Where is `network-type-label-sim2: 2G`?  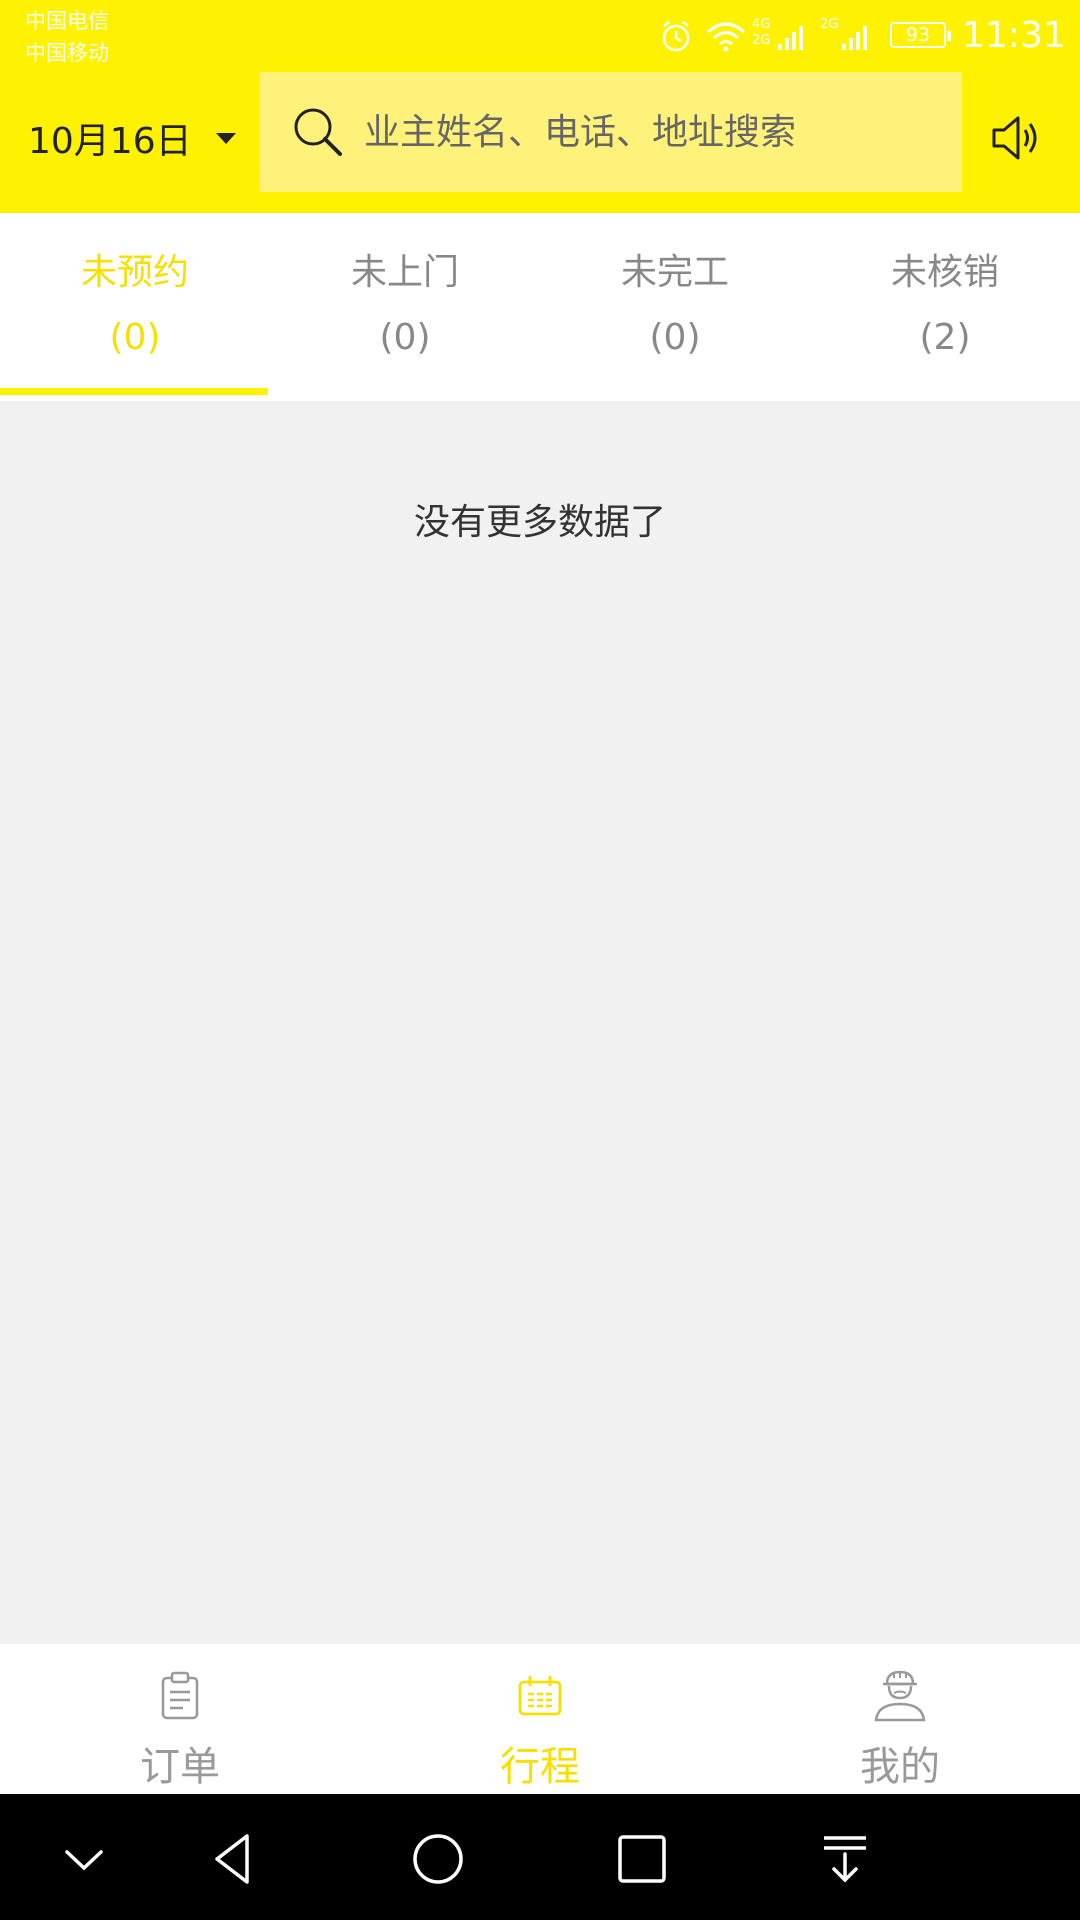 network-type-label-sim2: 2G is located at coordinates (829, 24).